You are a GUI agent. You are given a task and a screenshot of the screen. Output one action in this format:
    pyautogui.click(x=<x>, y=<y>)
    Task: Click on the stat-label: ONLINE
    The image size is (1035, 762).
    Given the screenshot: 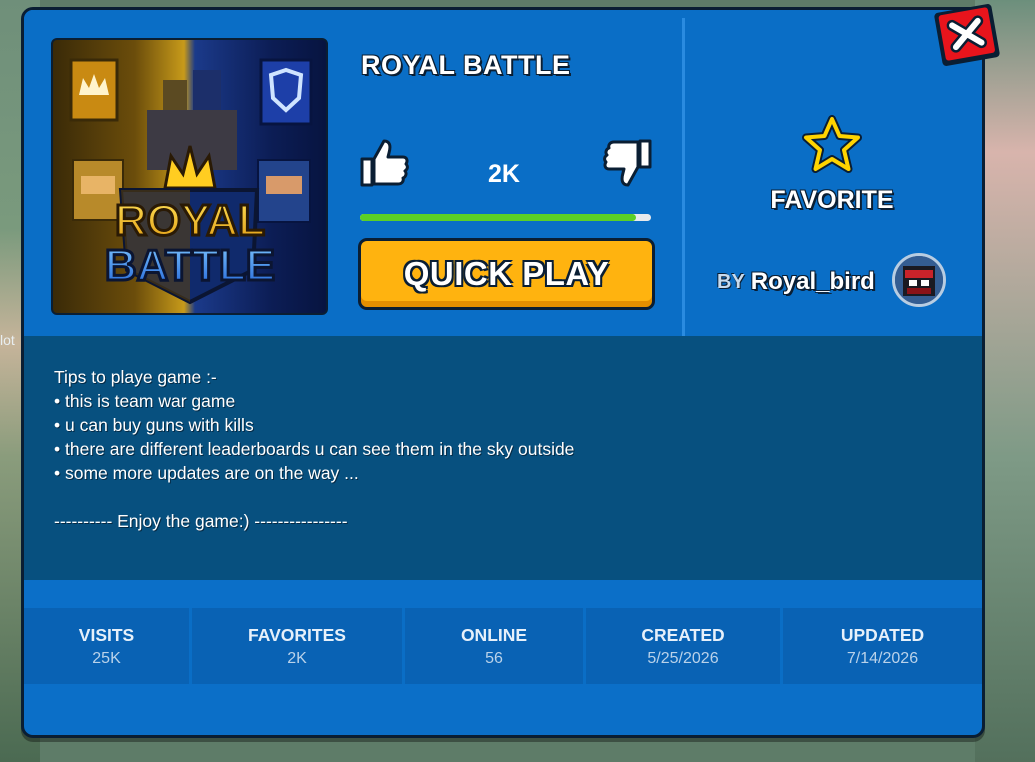 What is the action you would take?
    pyautogui.click(x=494, y=634)
    